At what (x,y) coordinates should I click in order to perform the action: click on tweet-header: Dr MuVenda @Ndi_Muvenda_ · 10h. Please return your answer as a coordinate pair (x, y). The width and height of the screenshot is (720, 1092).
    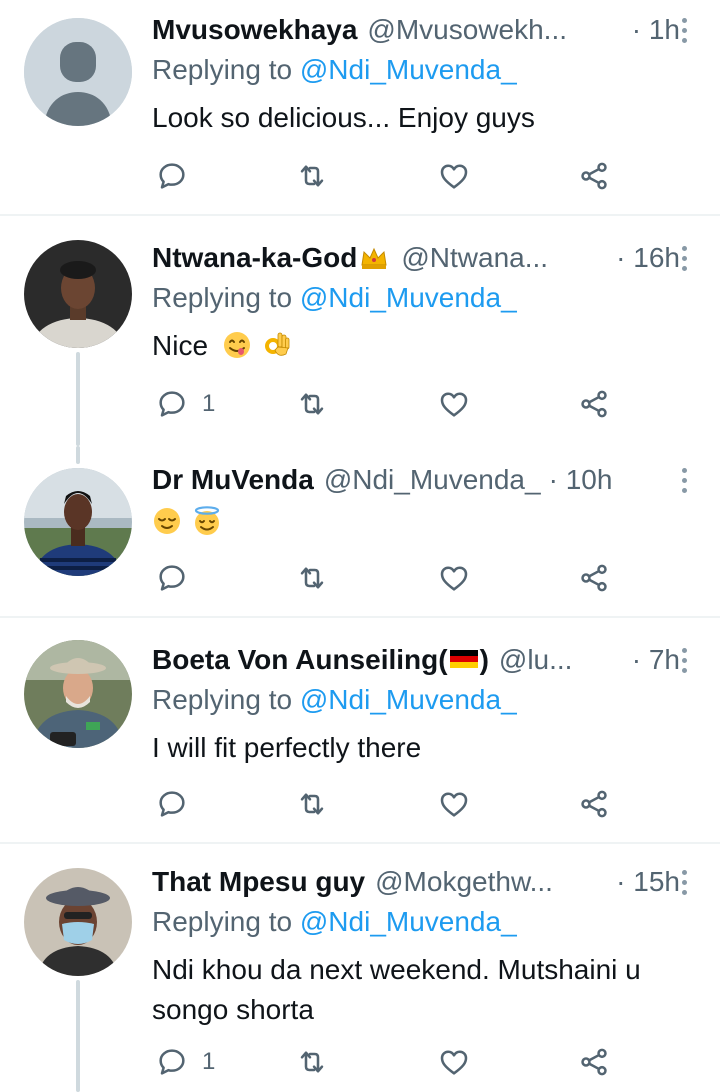
    Looking at the image, I should click on (416, 480).